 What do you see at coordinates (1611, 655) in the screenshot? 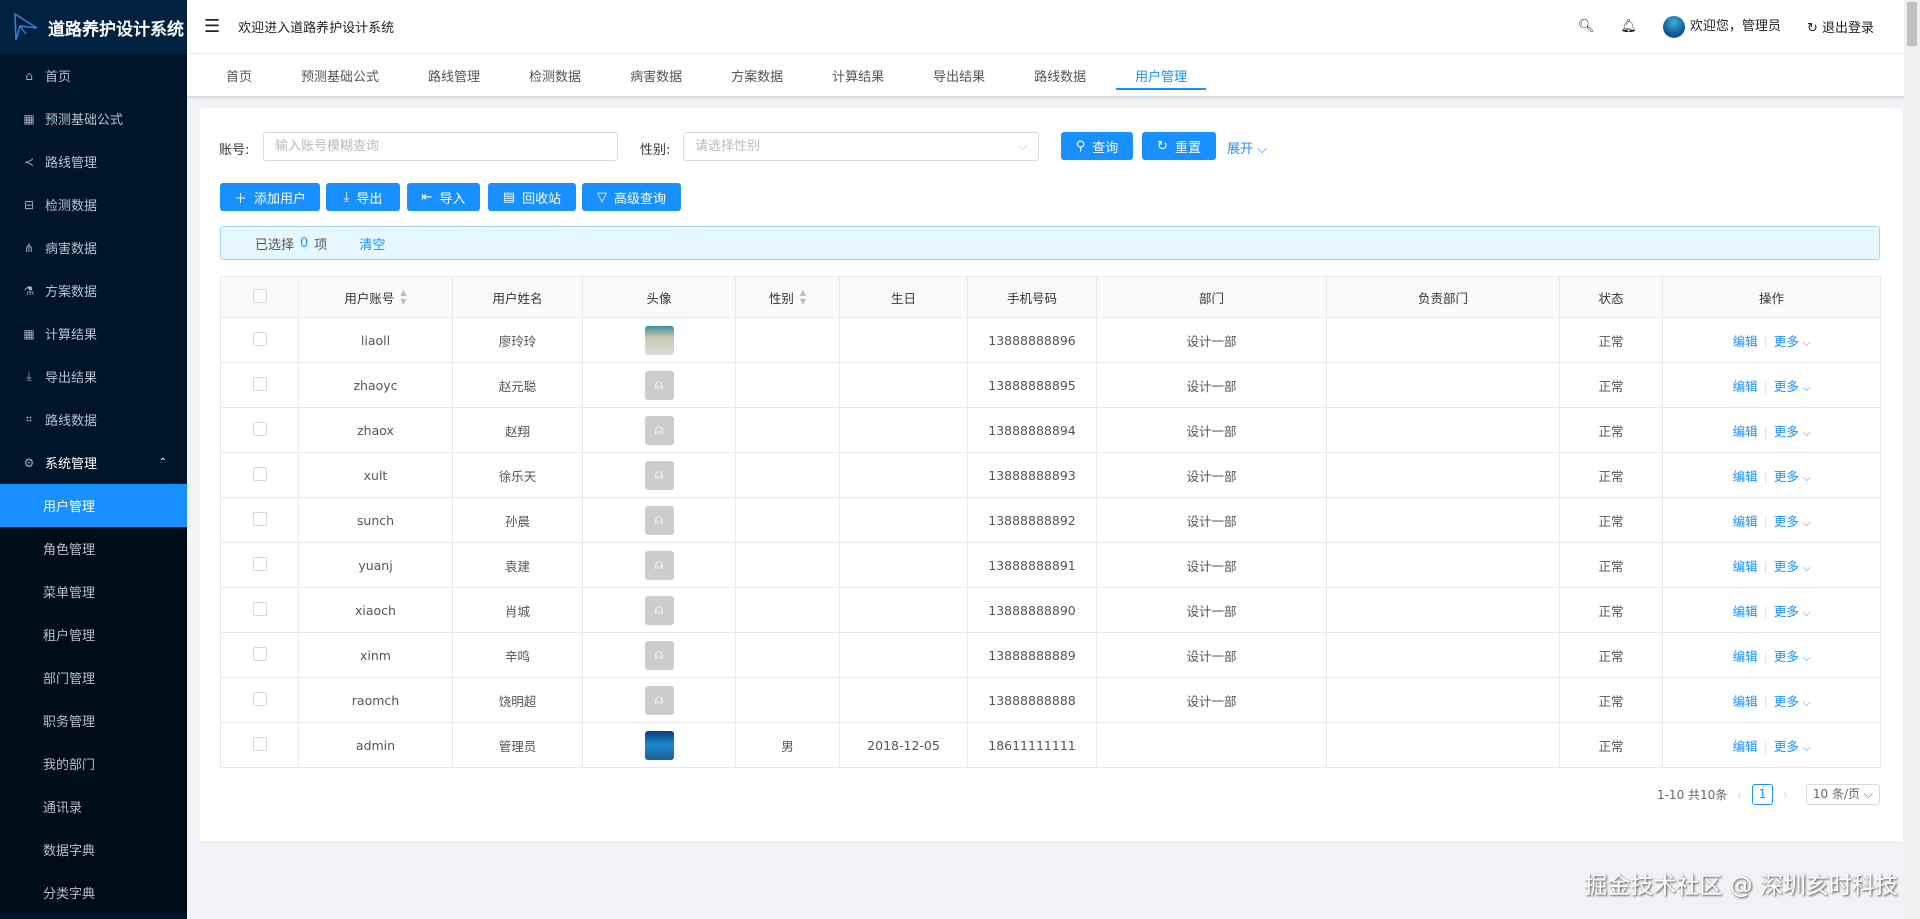
I see `cell-status: 正常` at bounding box center [1611, 655].